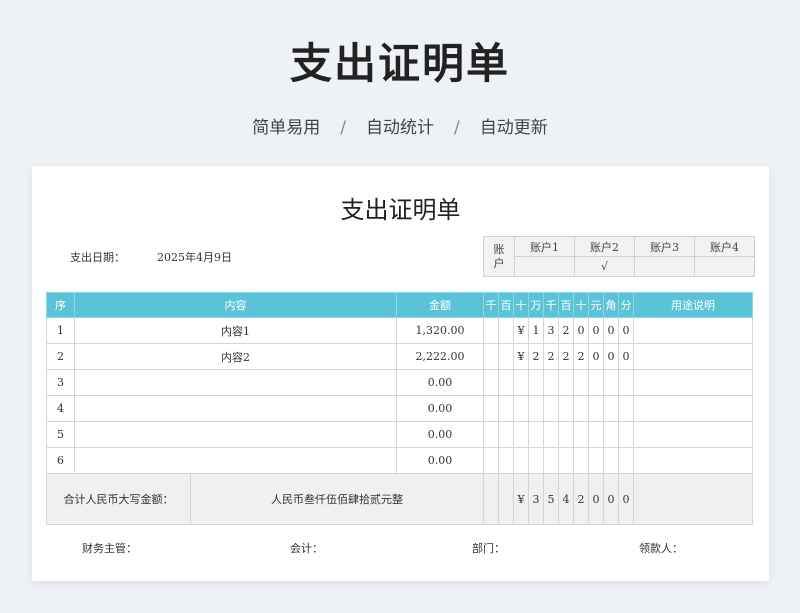  Describe the element at coordinates (544, 246) in the screenshot. I see `account-name: 账户1` at that location.